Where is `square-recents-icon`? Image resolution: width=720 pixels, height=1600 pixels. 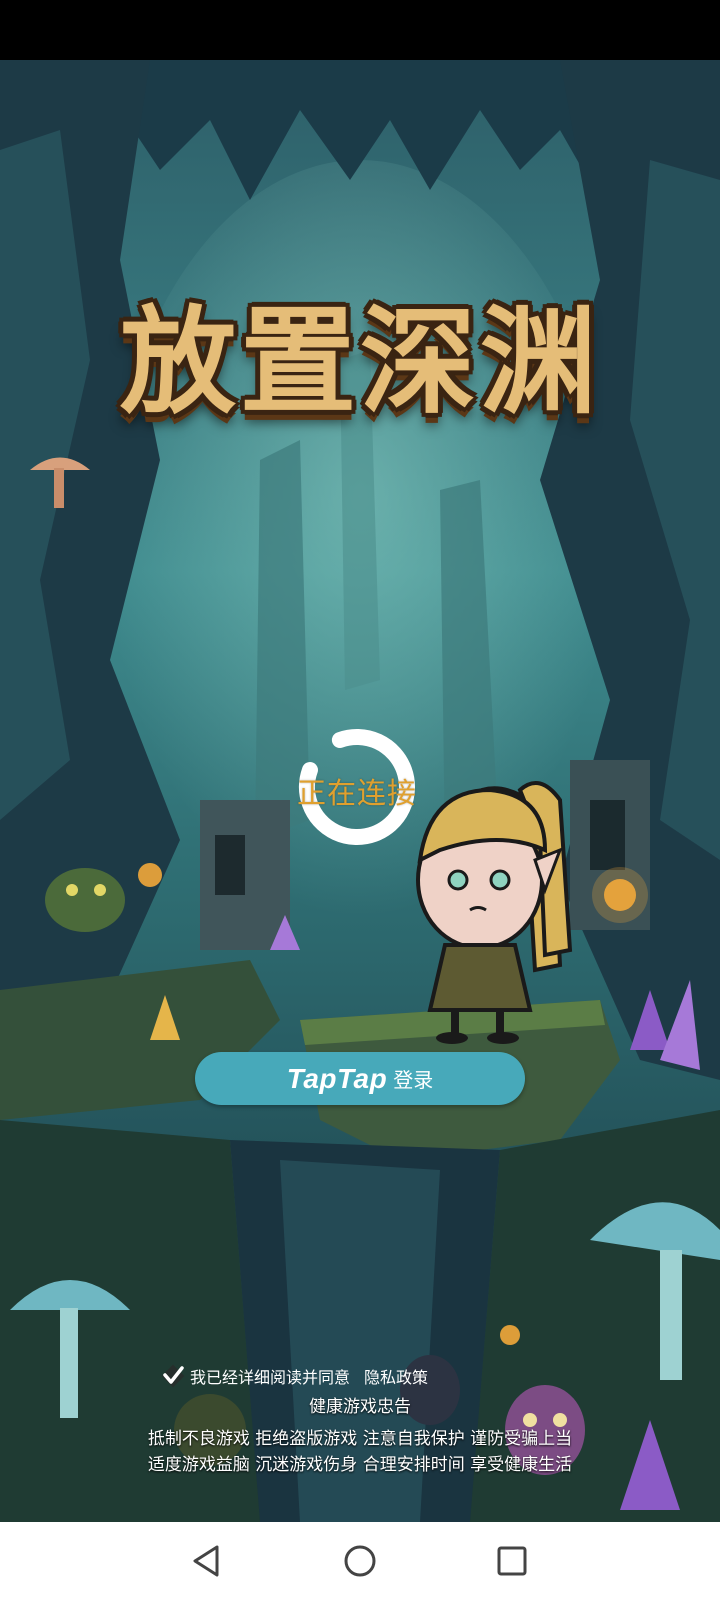 square-recents-icon is located at coordinates (512, 1561).